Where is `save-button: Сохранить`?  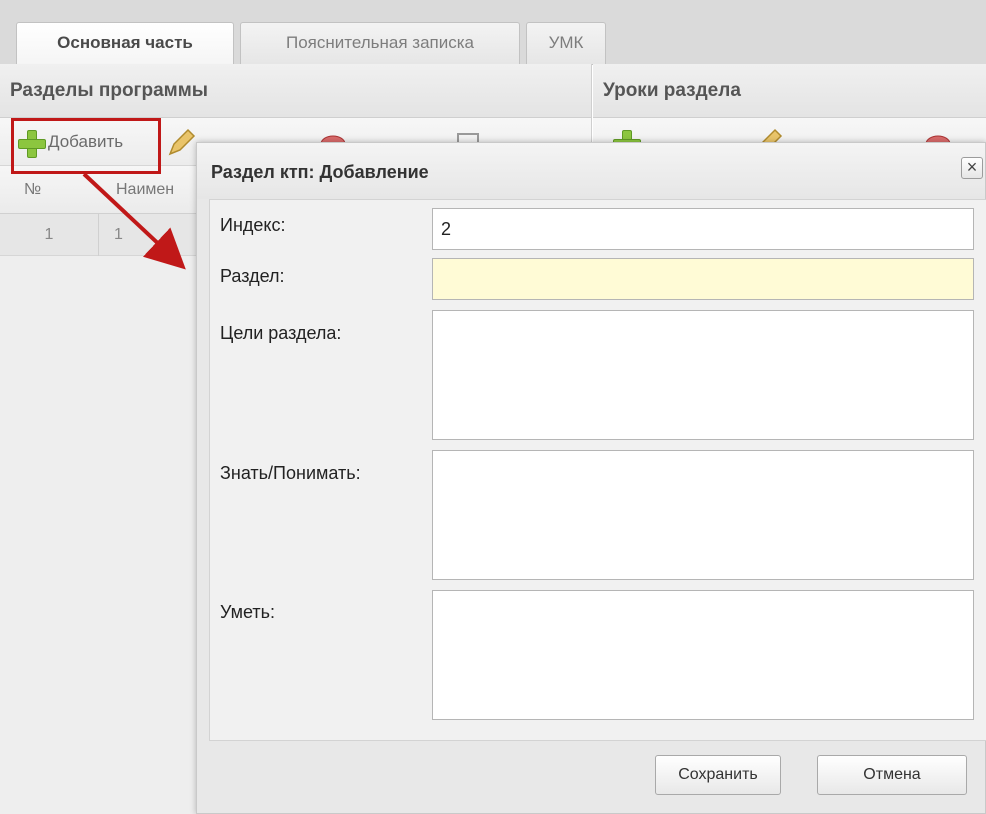
save-button: Сохранить is located at coordinates (718, 775).